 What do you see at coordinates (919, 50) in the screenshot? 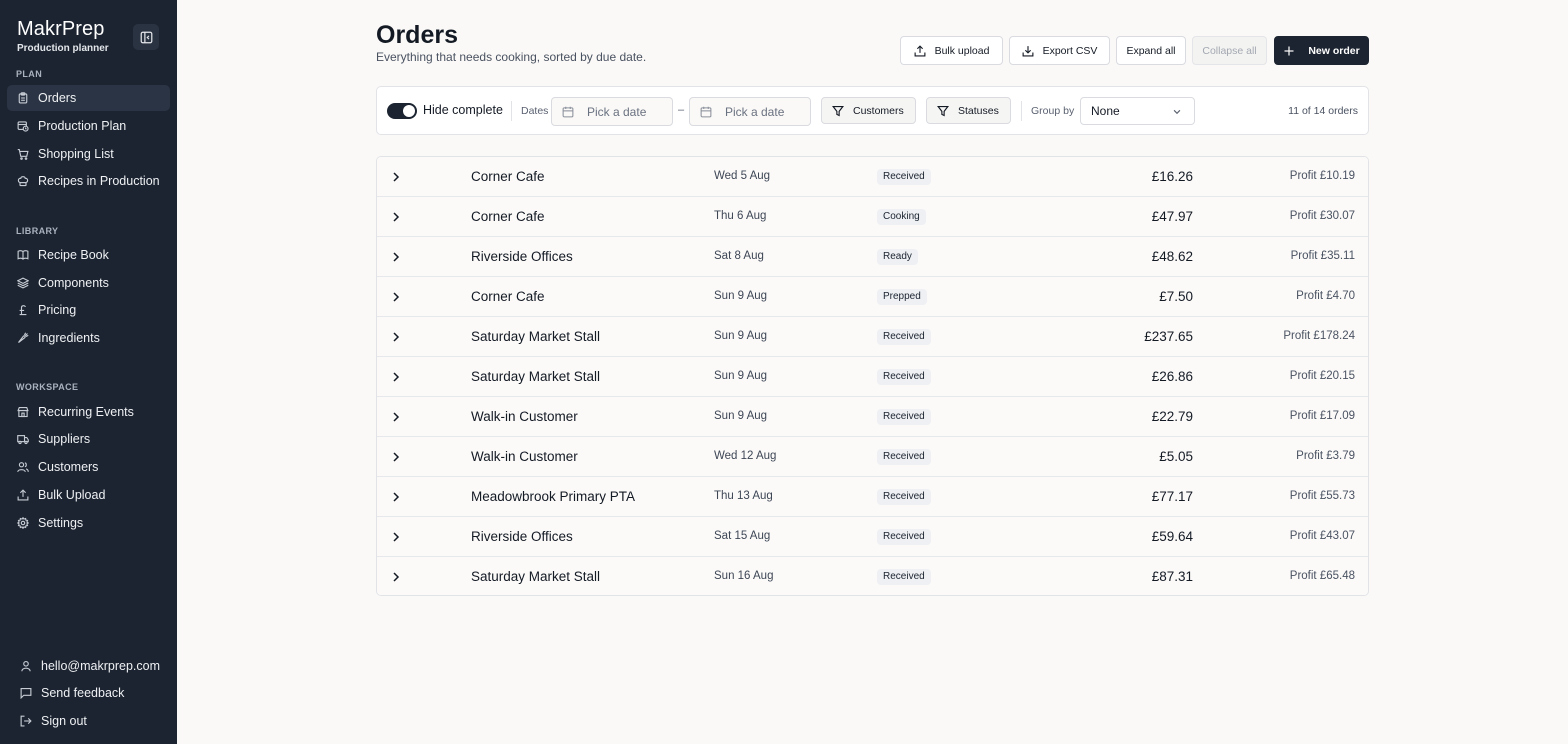
I see `upload-icon` at bounding box center [919, 50].